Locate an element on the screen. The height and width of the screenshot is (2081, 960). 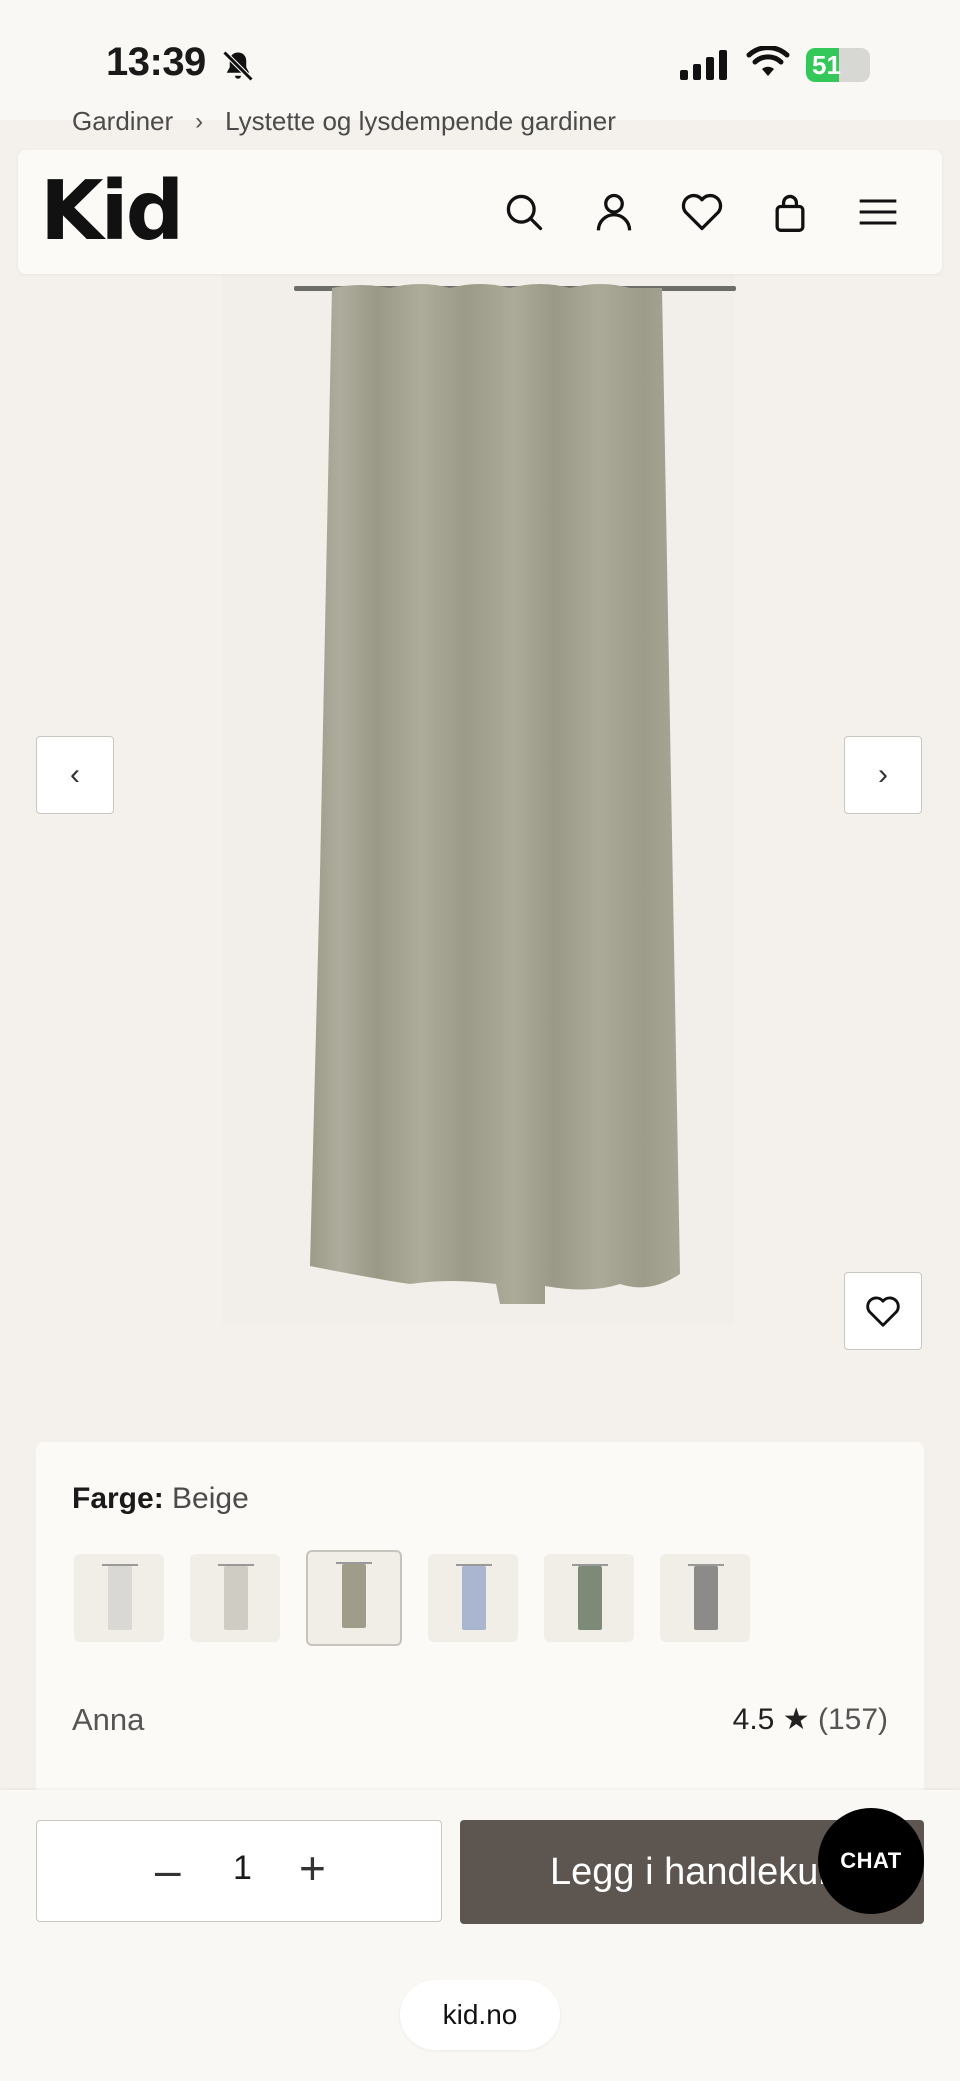
bell-muted-icon is located at coordinates (238, 66).